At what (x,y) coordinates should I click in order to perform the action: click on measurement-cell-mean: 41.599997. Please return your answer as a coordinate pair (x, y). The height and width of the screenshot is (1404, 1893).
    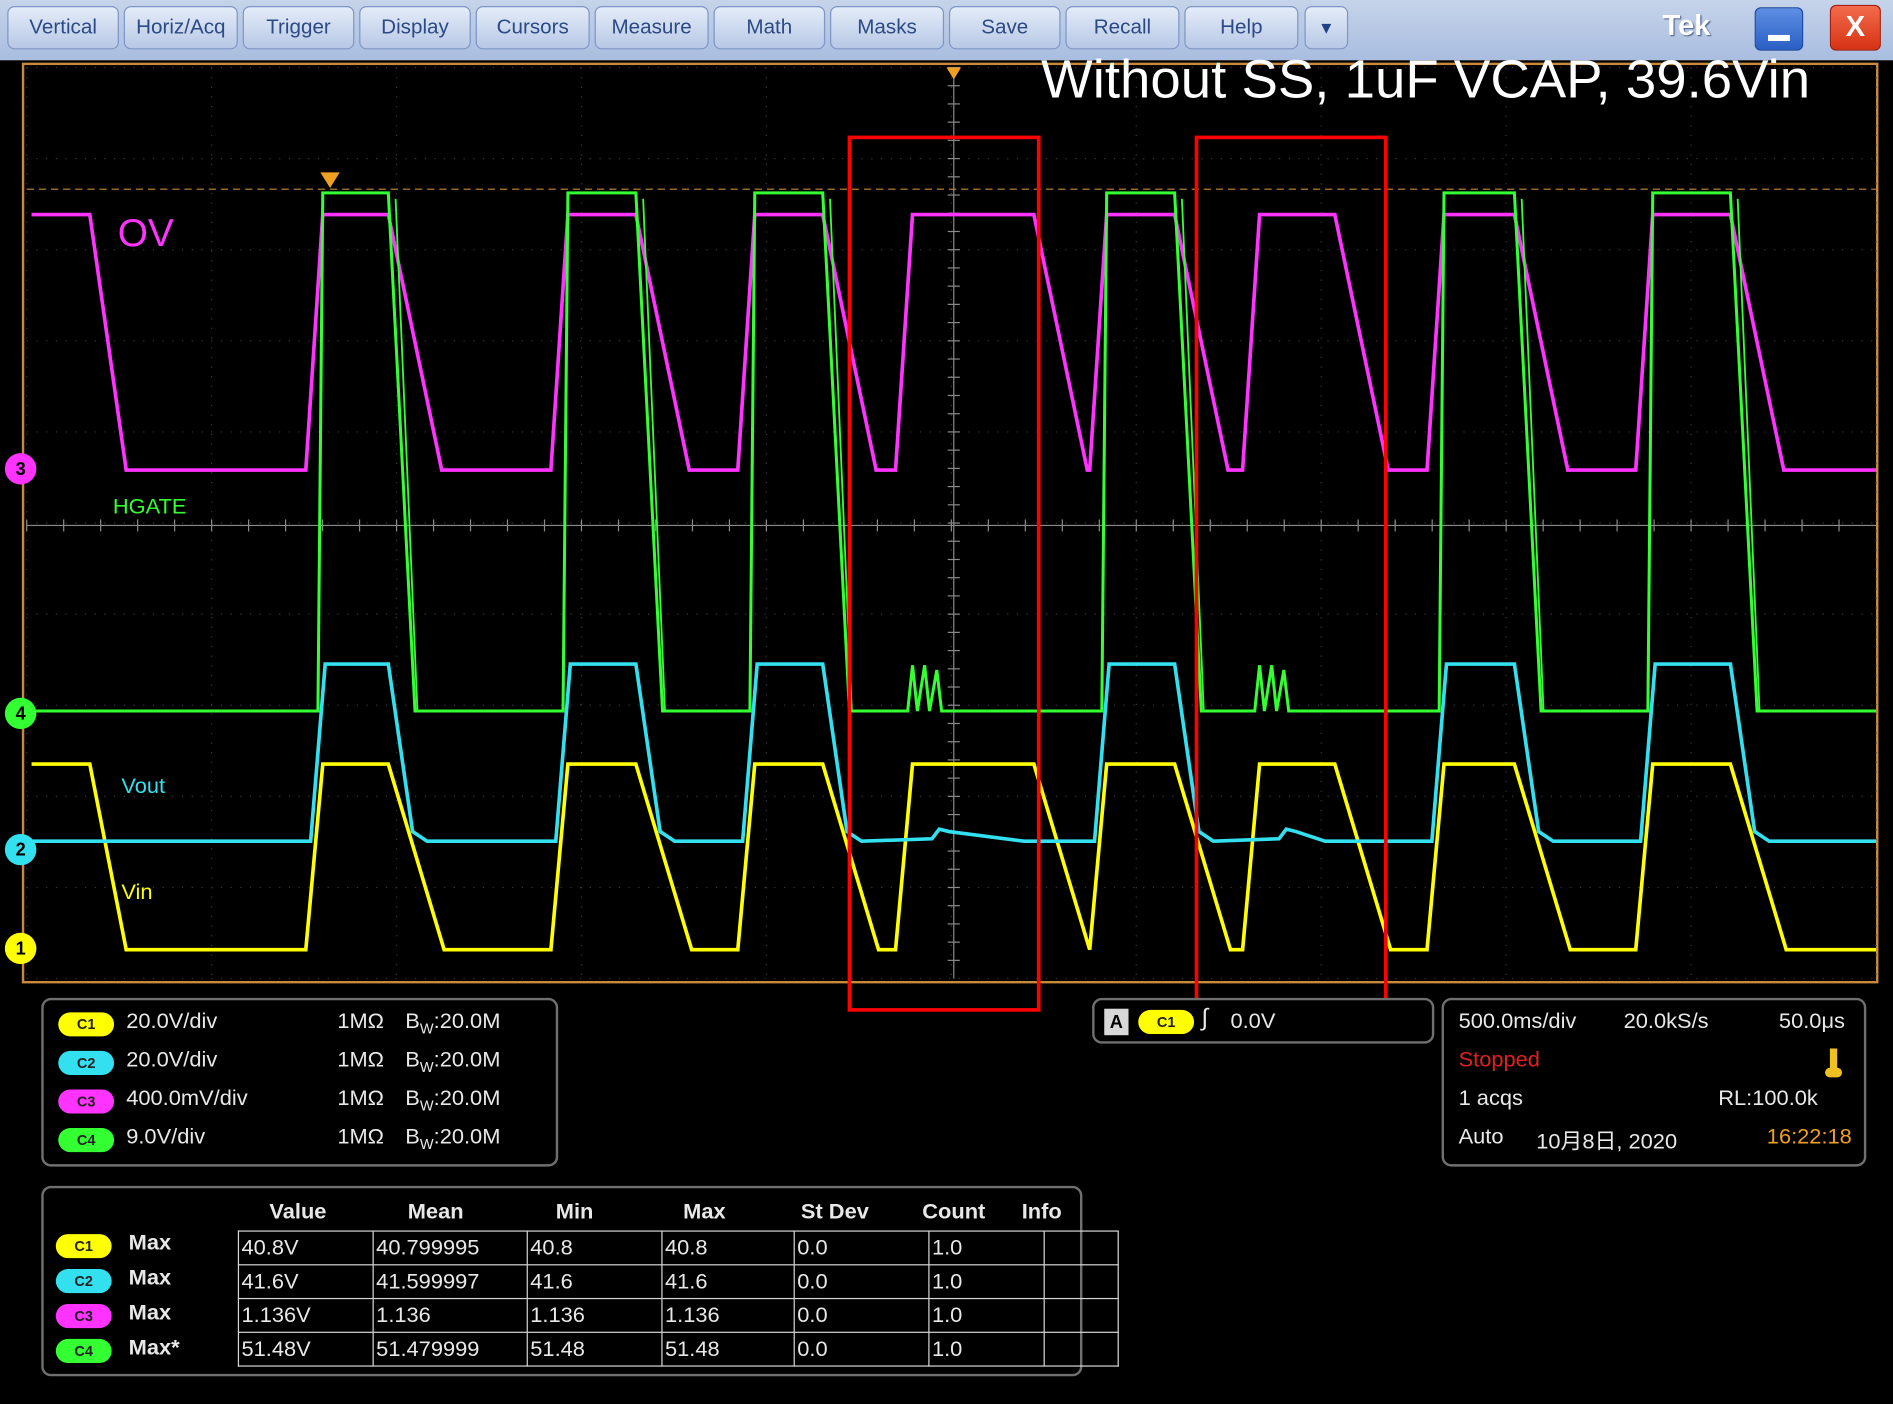
    Looking at the image, I should click on (450, 1282).